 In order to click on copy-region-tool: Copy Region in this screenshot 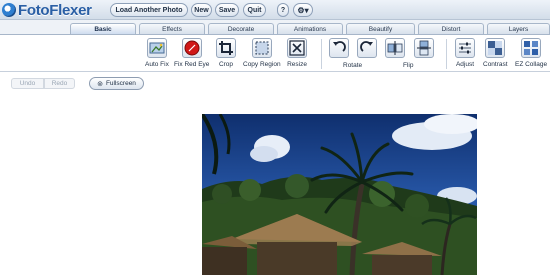, I will do `click(262, 53)`.